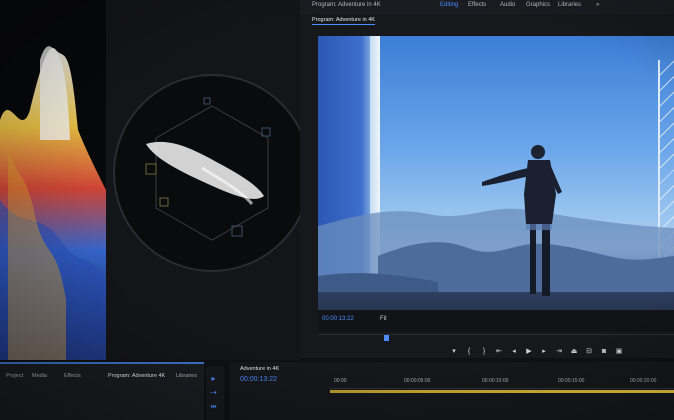 The image size is (674, 420). I want to click on go-to-out-icon: ⇥, so click(559, 352).